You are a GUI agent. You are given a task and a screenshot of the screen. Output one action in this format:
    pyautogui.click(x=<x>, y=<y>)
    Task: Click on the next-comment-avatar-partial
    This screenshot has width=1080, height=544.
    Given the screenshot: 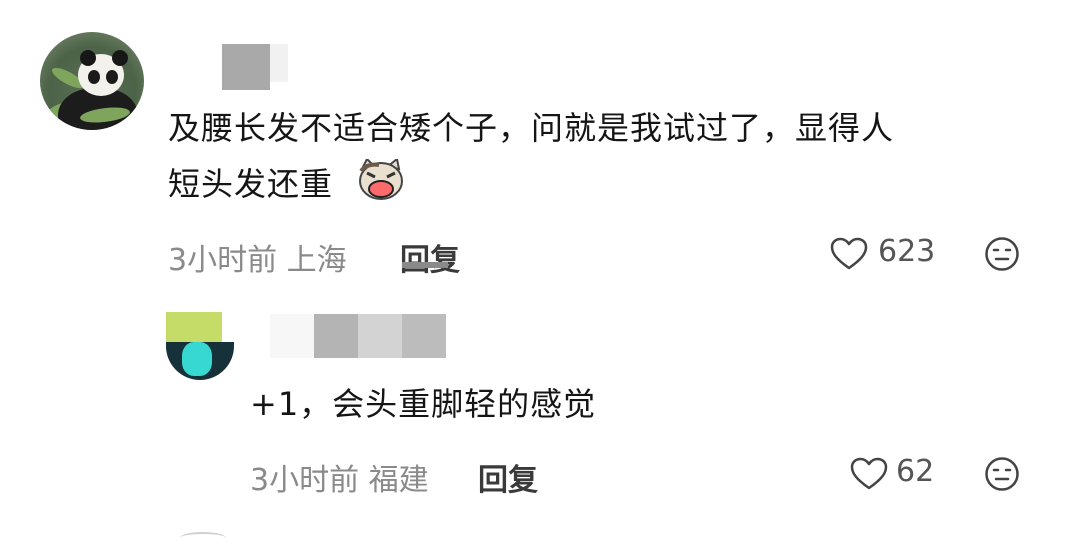 What is the action you would take?
    pyautogui.click(x=203, y=538)
    